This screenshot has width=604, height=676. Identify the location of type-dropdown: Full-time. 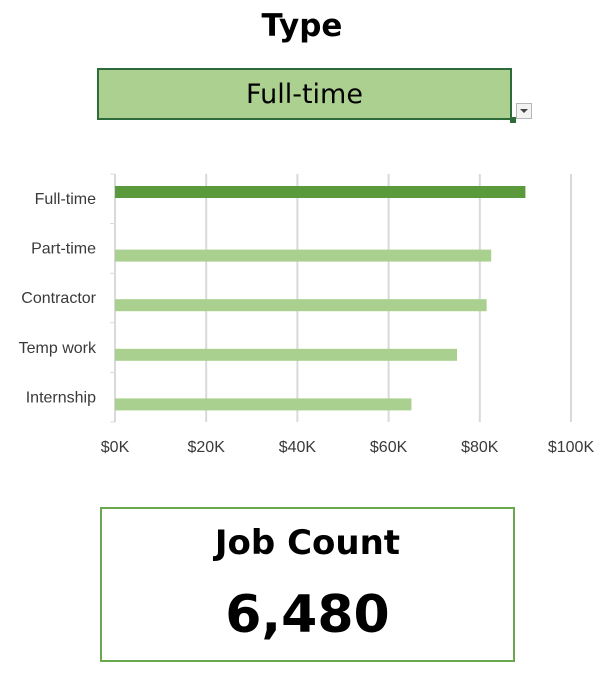
(304, 94).